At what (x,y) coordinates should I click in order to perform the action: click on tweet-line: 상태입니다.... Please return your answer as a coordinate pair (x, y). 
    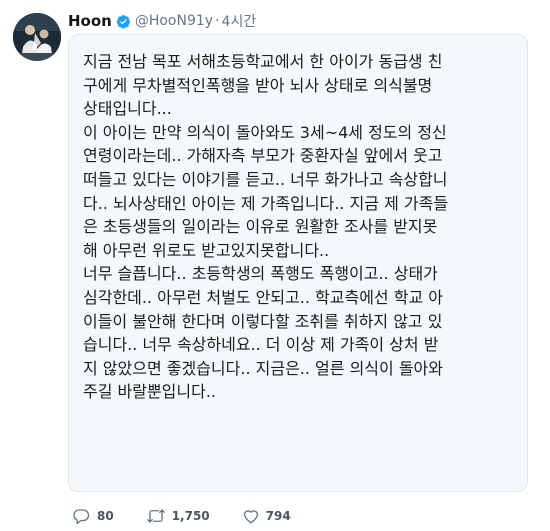
    Looking at the image, I should click on (127, 109).